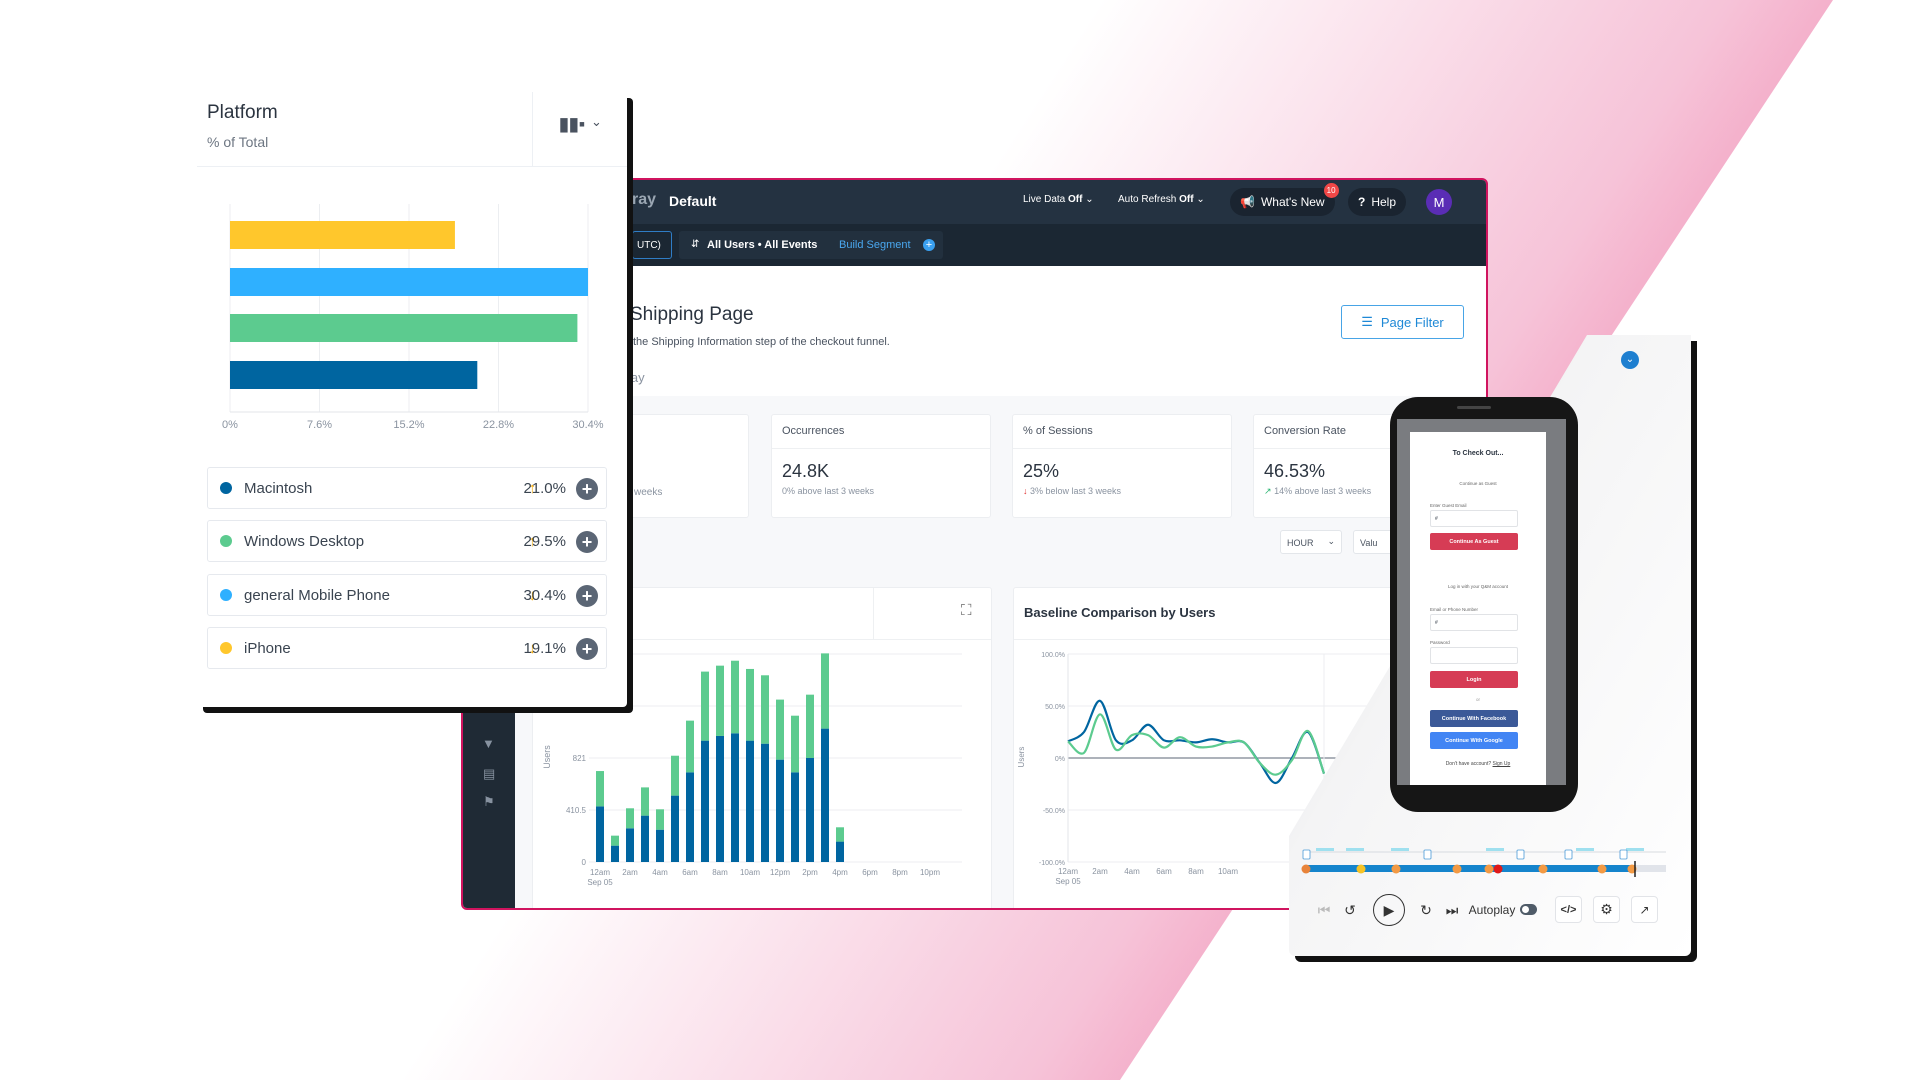 This screenshot has height=1080, width=1920. Describe the element at coordinates (1402, 322) in the screenshot. I see `page-filter-button: ☰ Page Filter` at that location.